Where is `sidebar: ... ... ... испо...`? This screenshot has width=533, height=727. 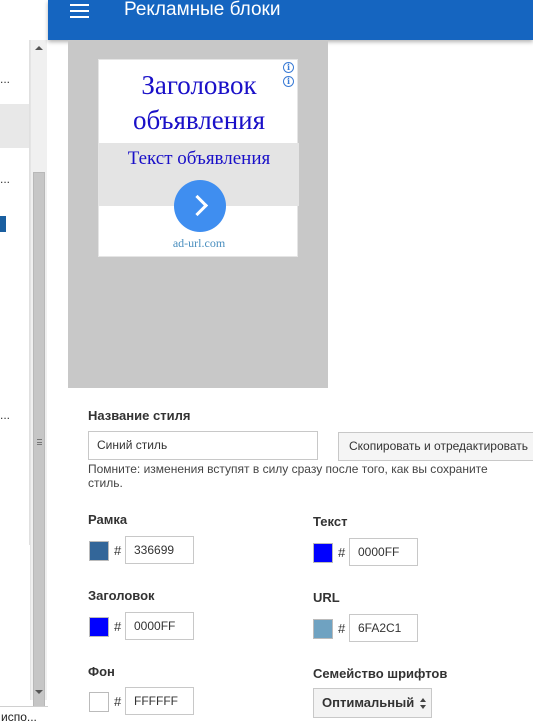 sidebar: ... ... ... испо... is located at coordinates (24, 363).